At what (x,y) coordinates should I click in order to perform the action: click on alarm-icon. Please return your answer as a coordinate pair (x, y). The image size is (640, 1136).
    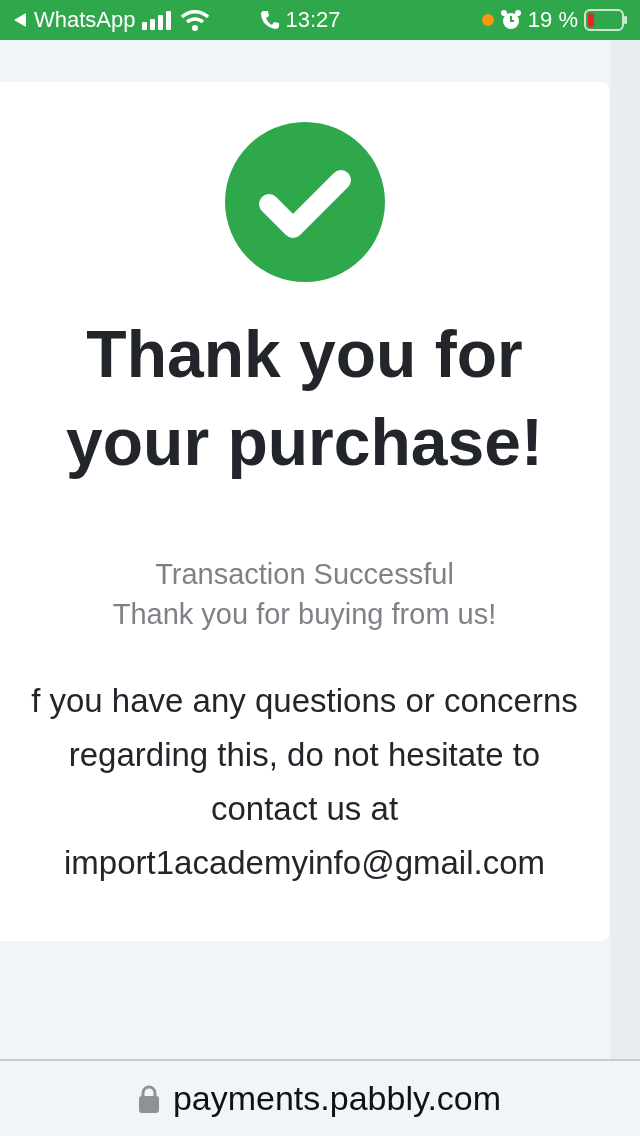
    Looking at the image, I should click on (510, 20).